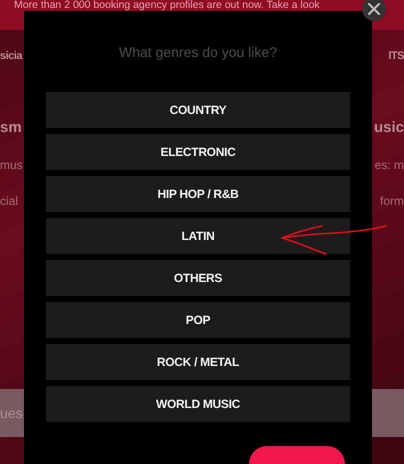 This screenshot has width=404, height=464. Describe the element at coordinates (389, 165) in the screenshot. I see `background-text: es: m` at that location.